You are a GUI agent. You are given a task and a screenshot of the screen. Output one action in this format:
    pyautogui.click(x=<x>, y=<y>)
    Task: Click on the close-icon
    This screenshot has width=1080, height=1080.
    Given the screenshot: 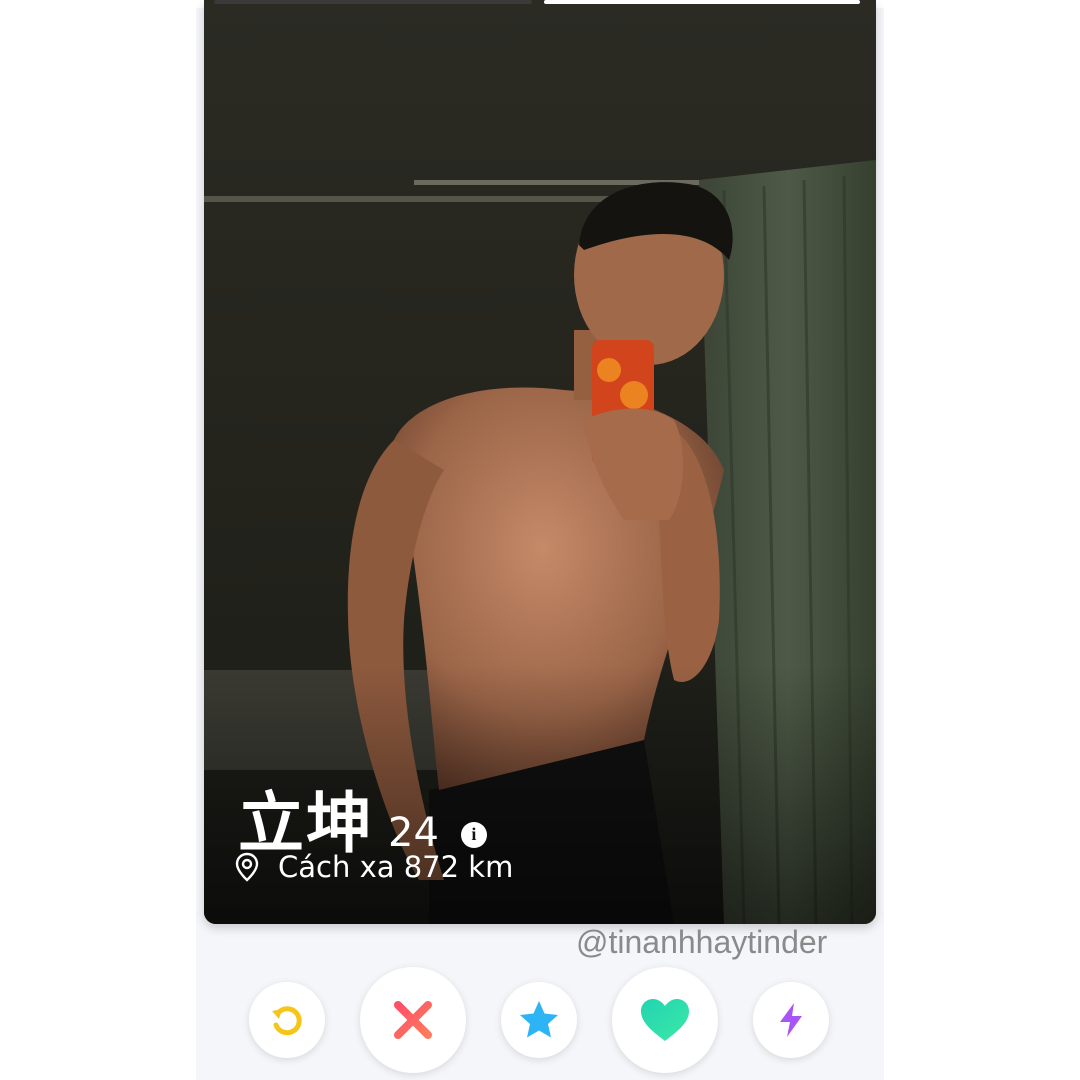 What is the action you would take?
    pyautogui.click(x=413, y=1020)
    